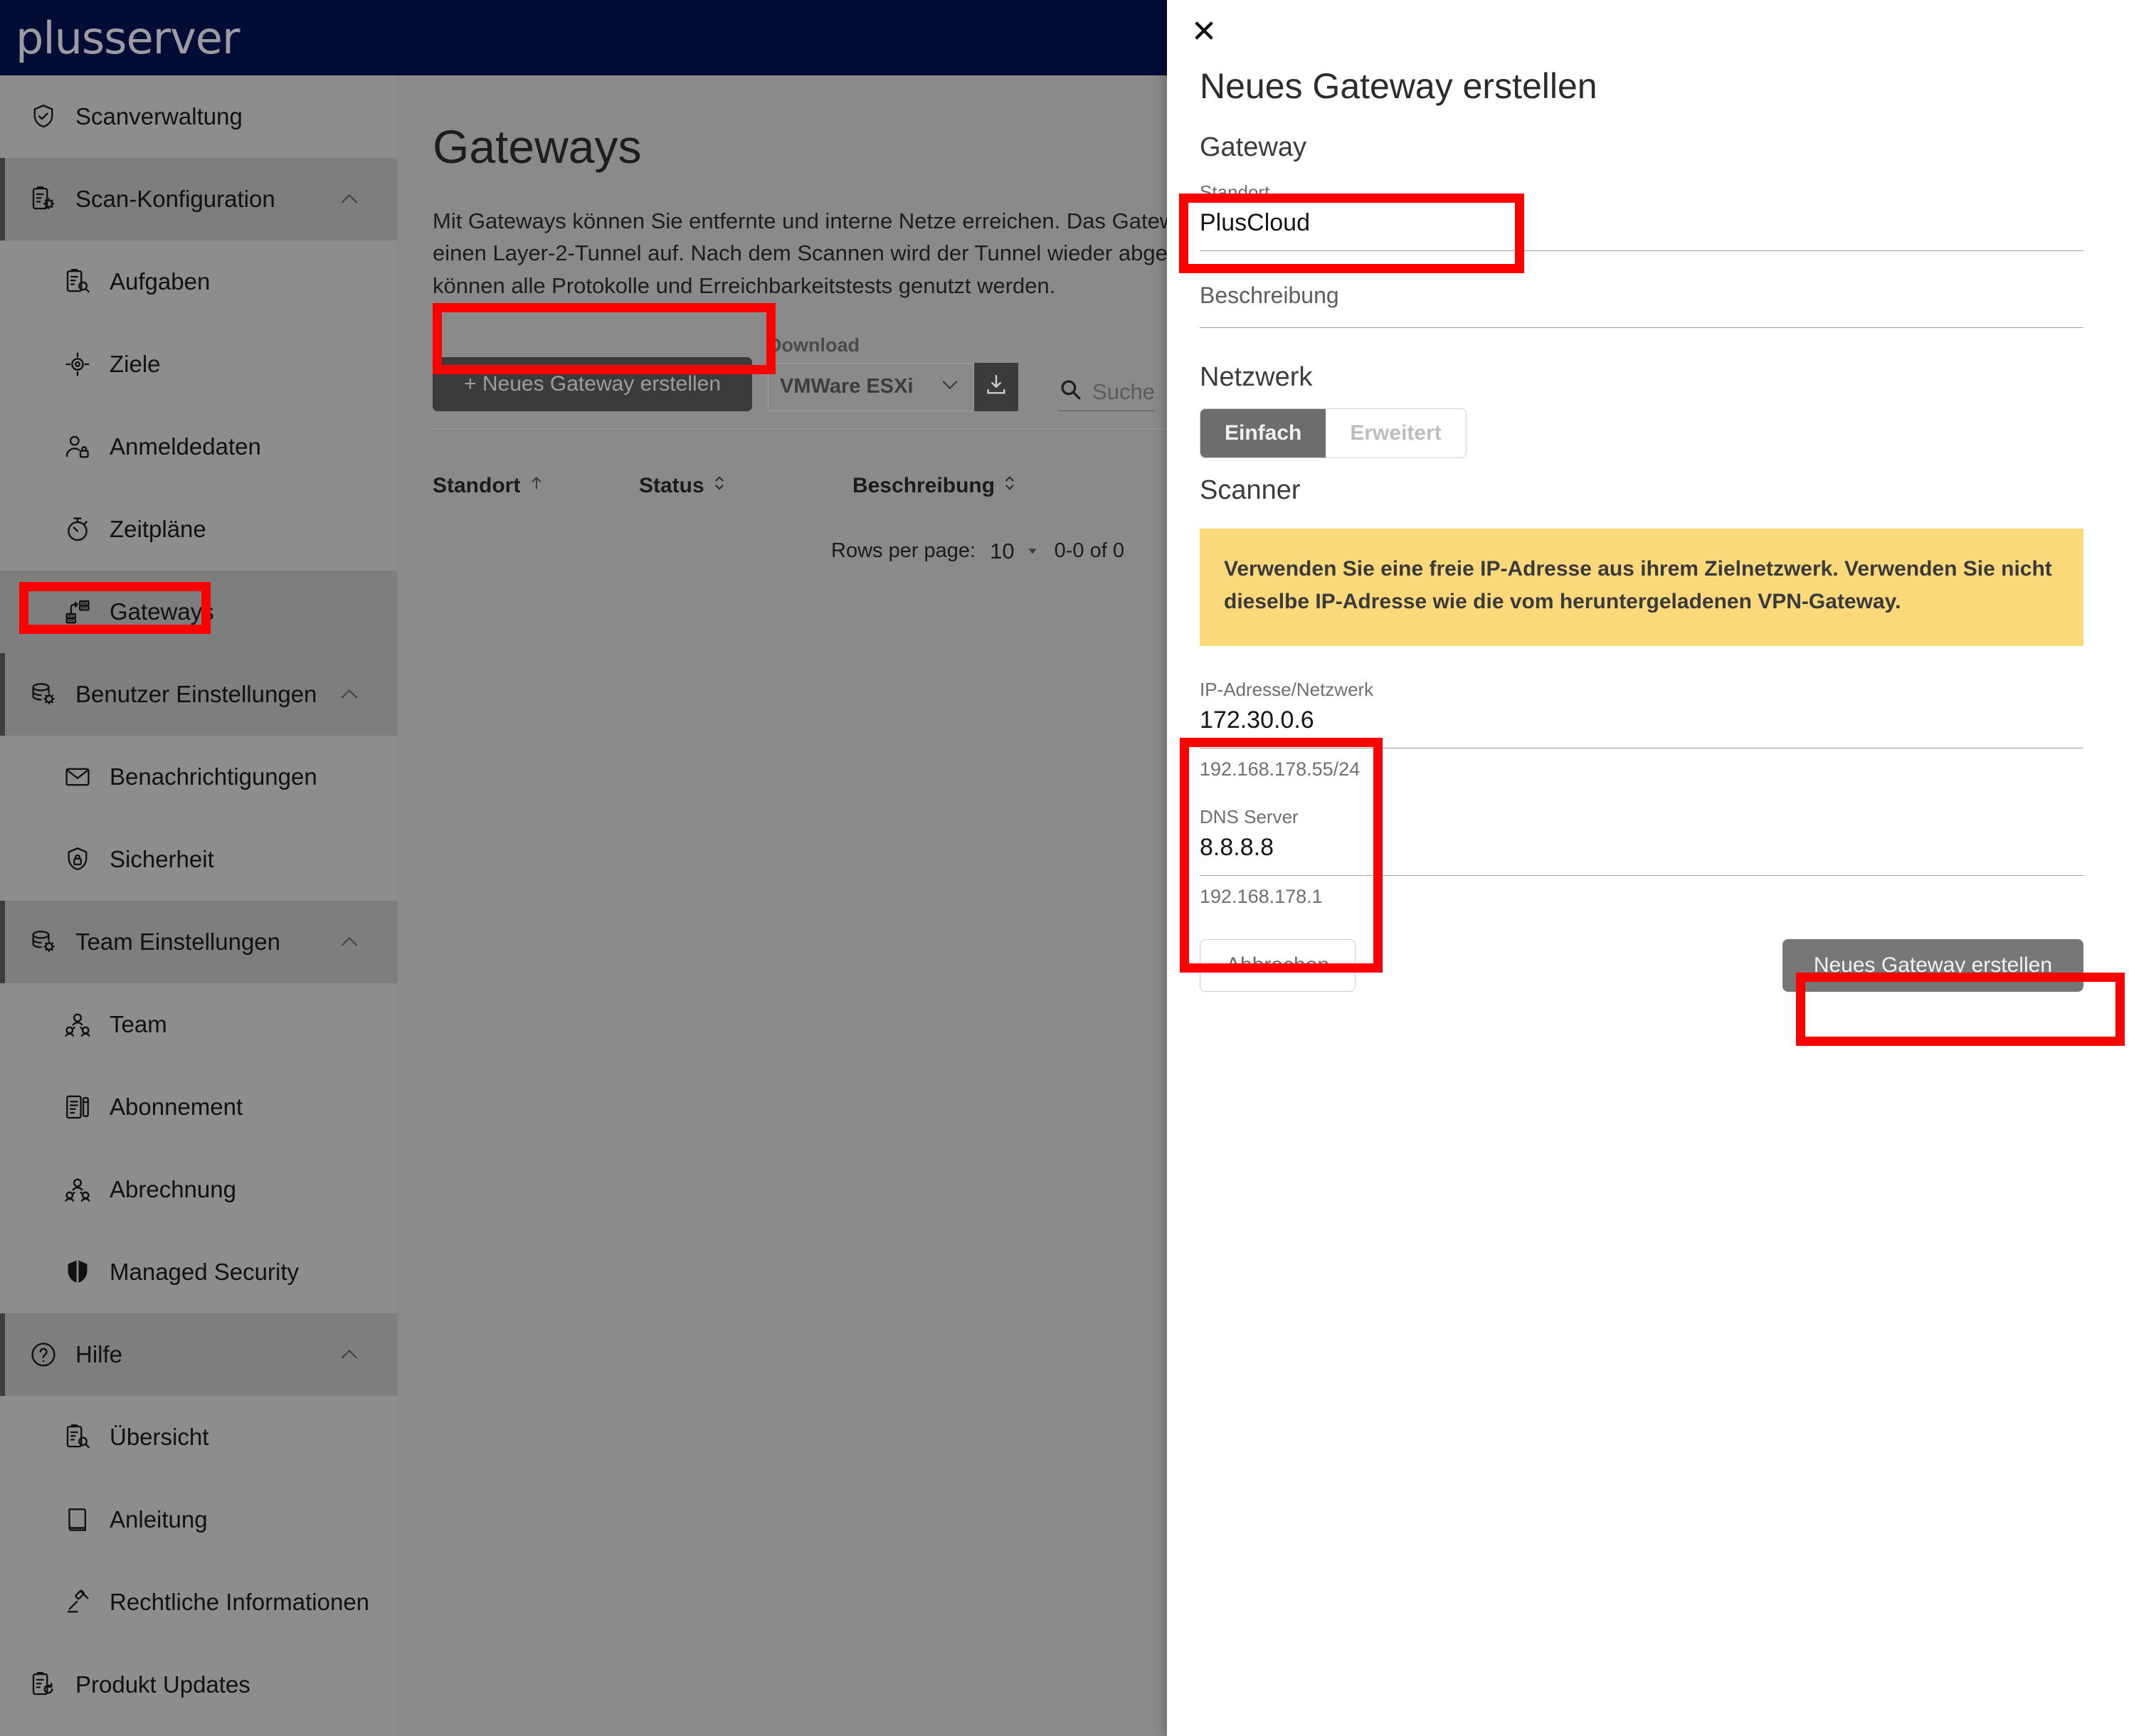 Image resolution: width=2129 pixels, height=1736 pixels. I want to click on sidebar-item-bersicht: Übersicht, so click(198, 1437).